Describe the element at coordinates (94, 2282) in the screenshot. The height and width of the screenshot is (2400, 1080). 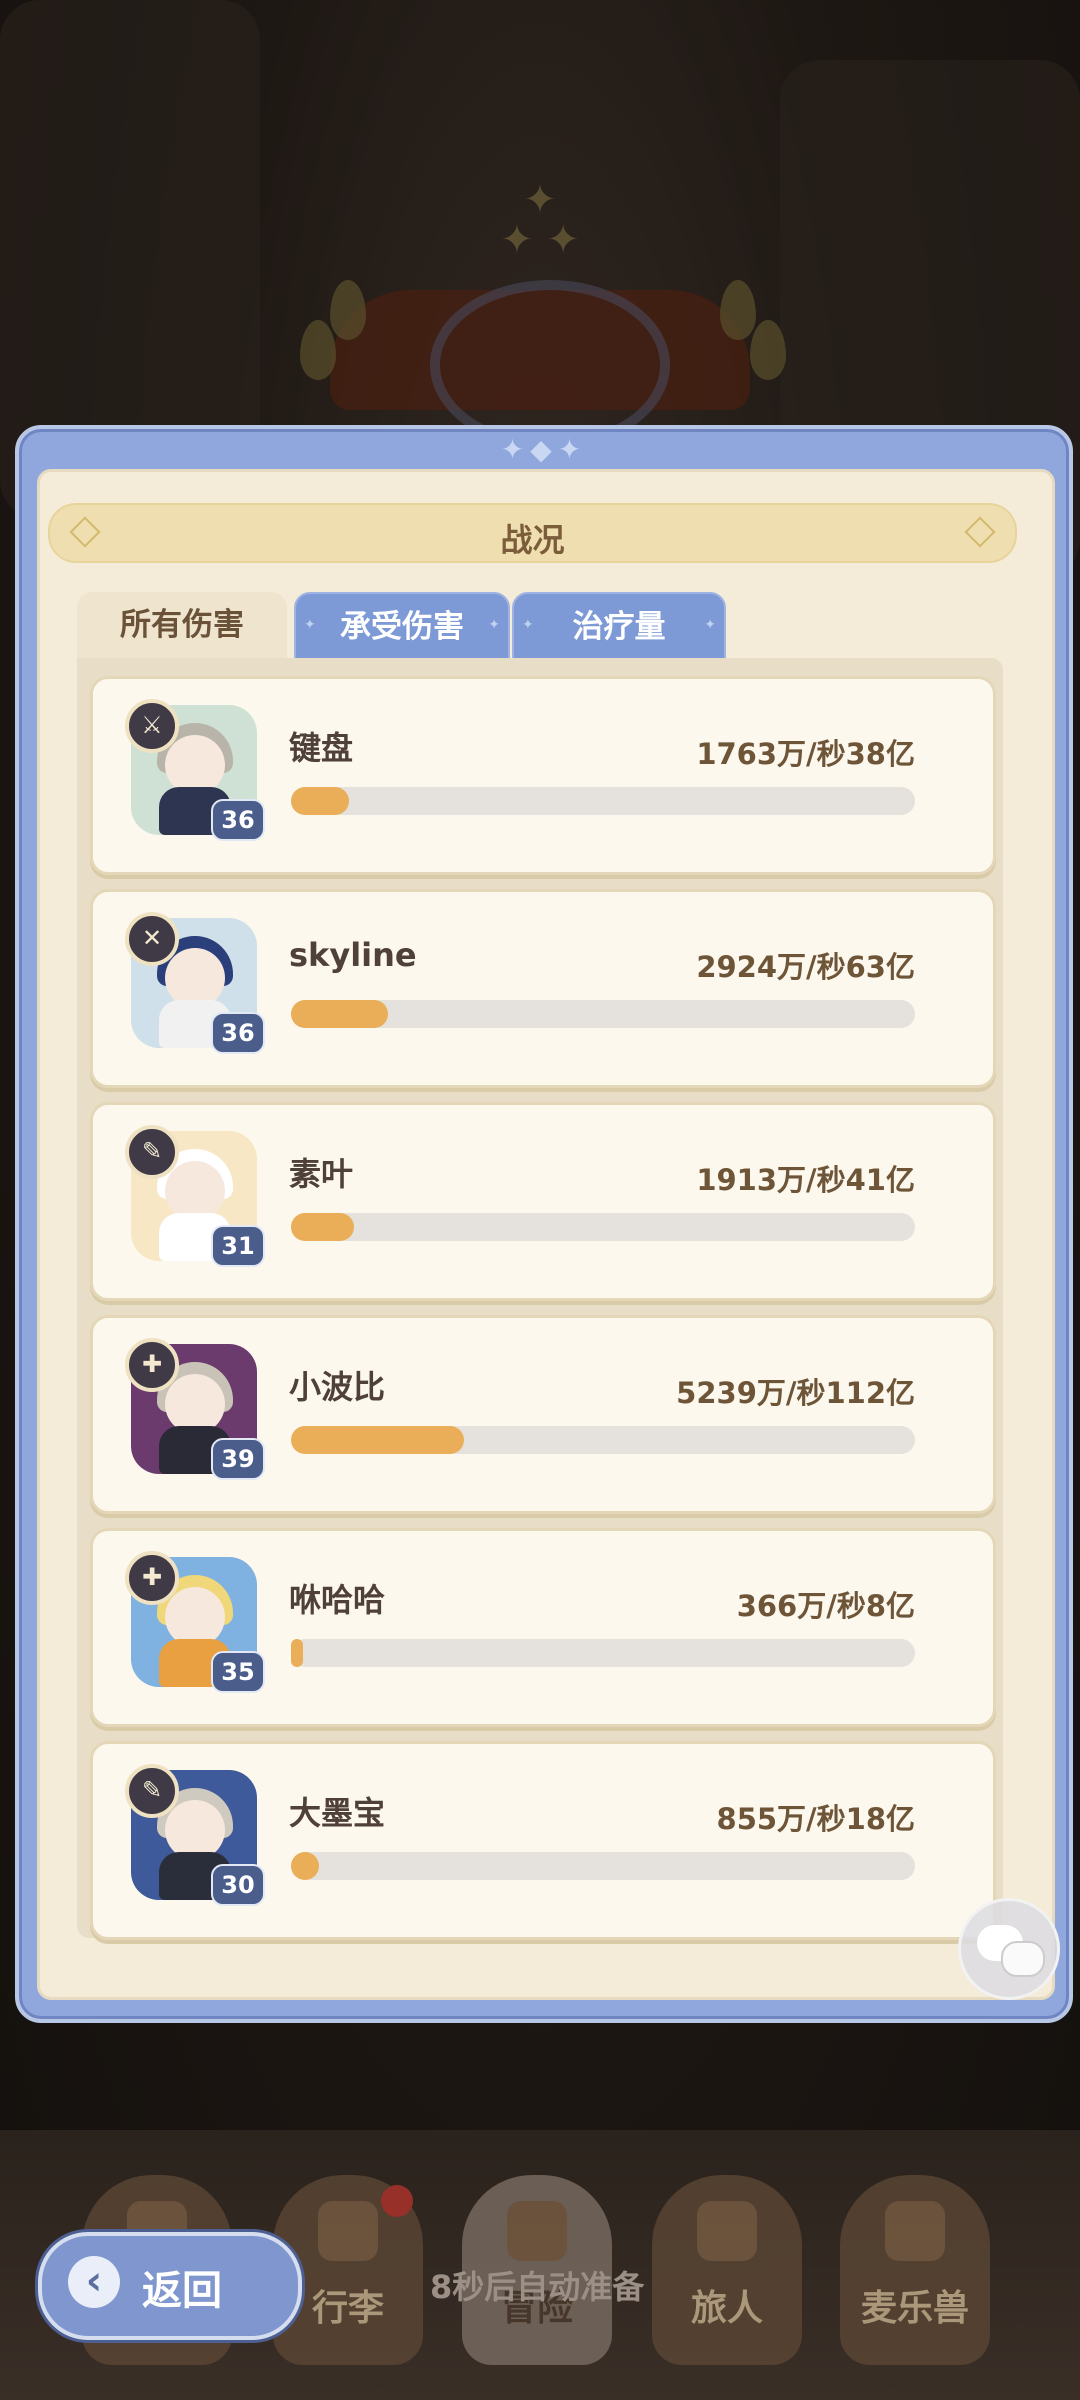
I see `back-arrow-icon: ‹` at that location.